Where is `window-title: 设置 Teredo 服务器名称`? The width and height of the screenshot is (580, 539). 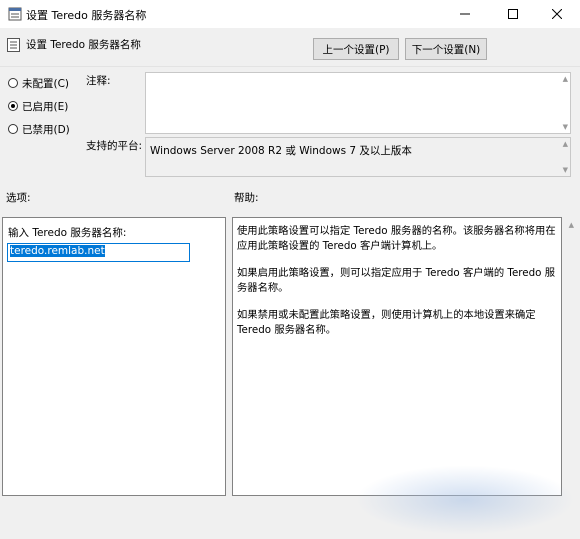
window-title: 设置 Teredo 服务器名称 is located at coordinates (86, 15).